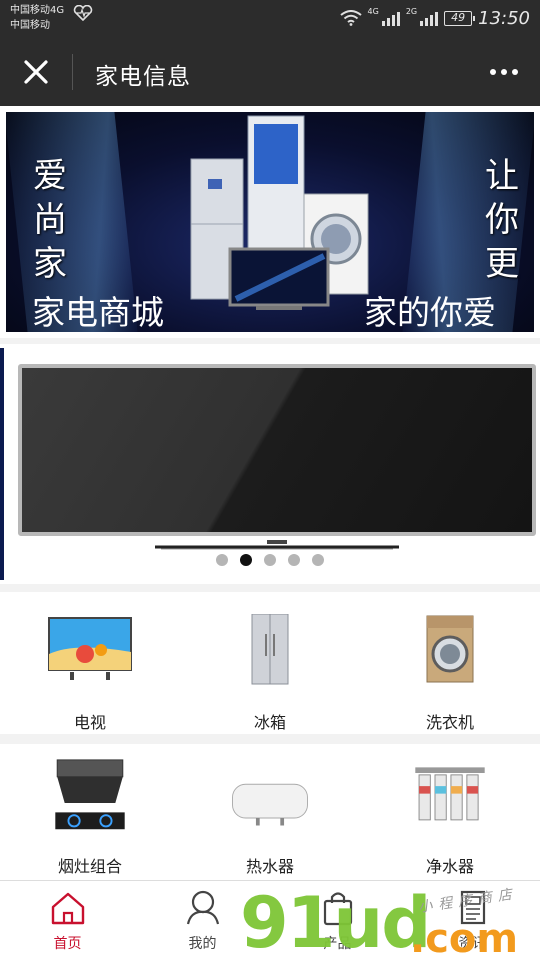  Describe the element at coordinates (2, 464) in the screenshot. I see `carousel-prev-slide-edge` at that location.